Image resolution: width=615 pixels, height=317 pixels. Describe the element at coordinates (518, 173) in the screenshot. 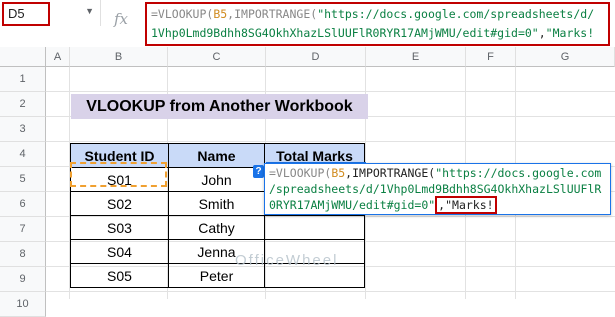

I see `editor-url-1: "https://docs.google.com` at that location.